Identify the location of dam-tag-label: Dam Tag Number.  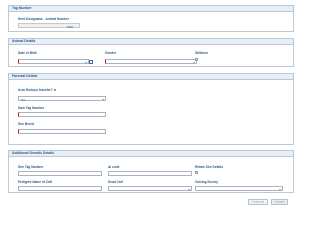
(31, 108).